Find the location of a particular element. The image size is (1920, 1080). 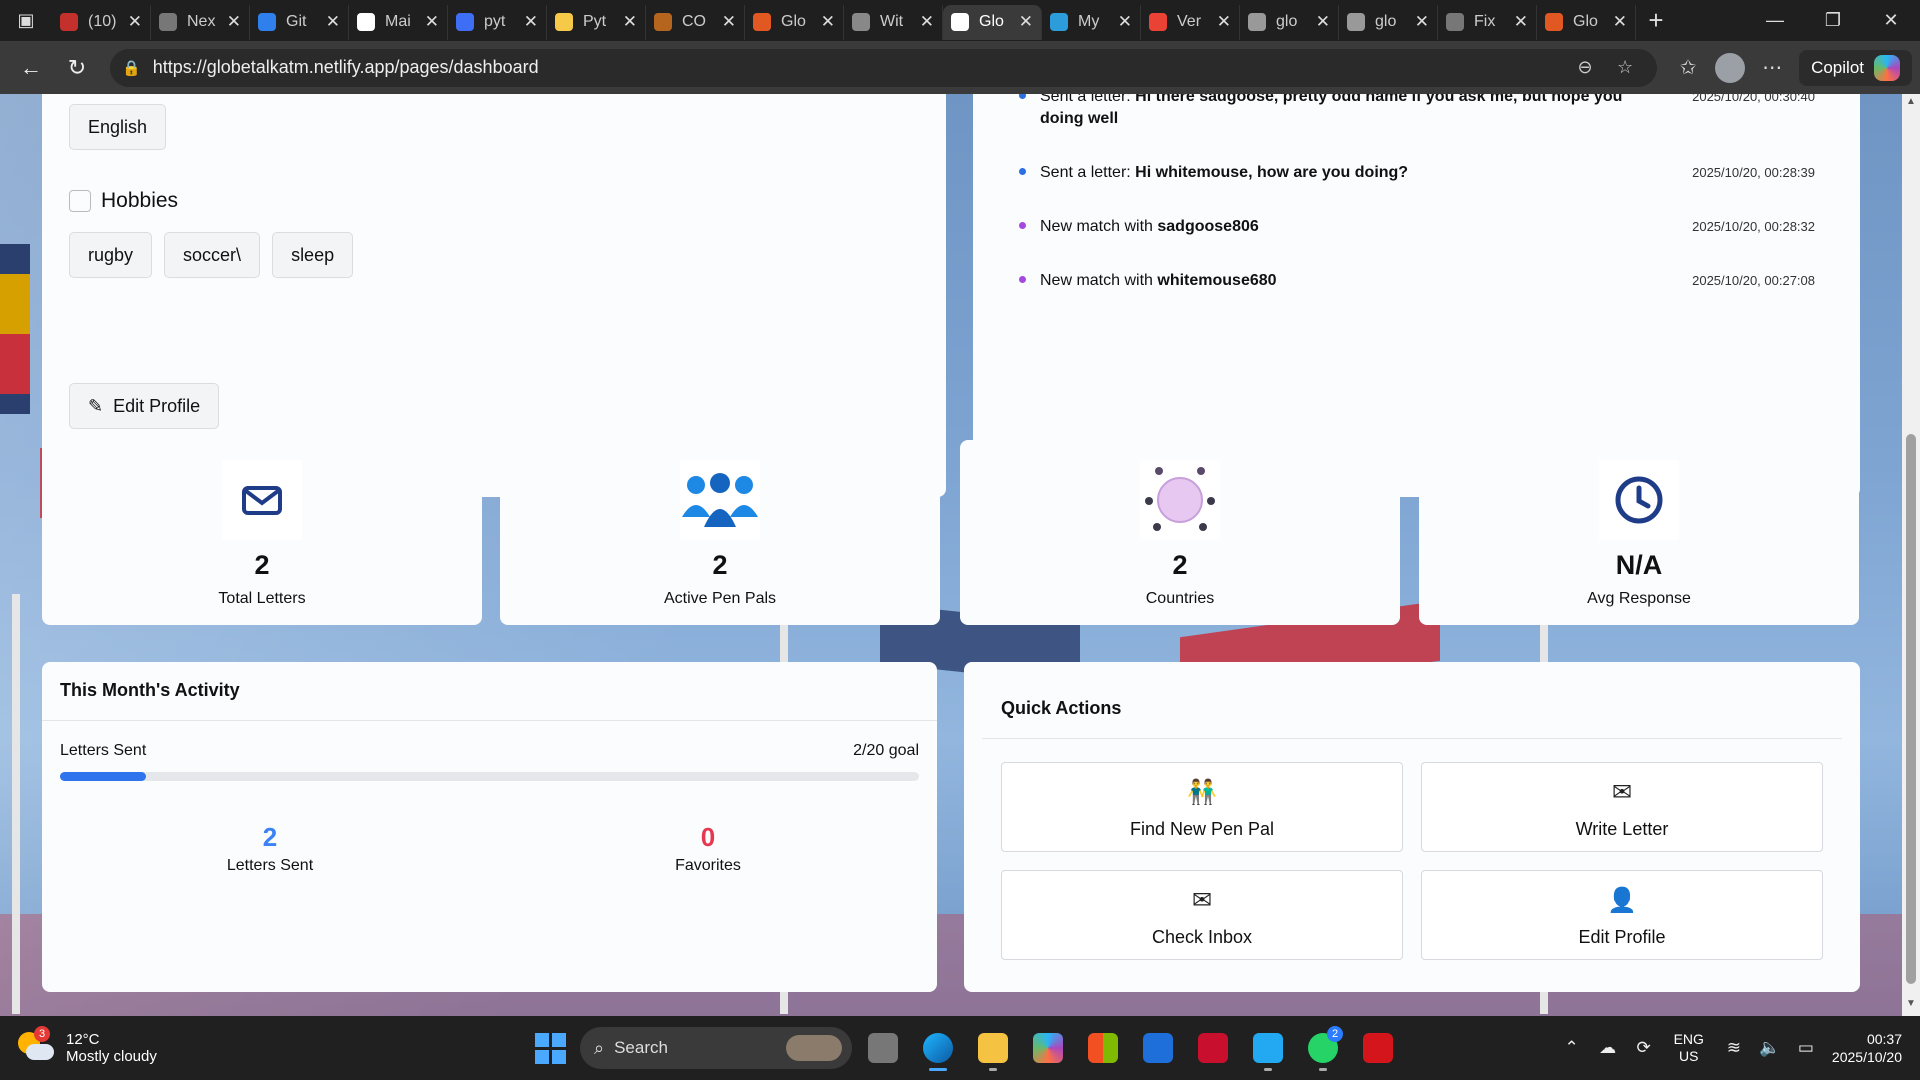

restore-icon: ❐ is located at coordinates (1833, 20).